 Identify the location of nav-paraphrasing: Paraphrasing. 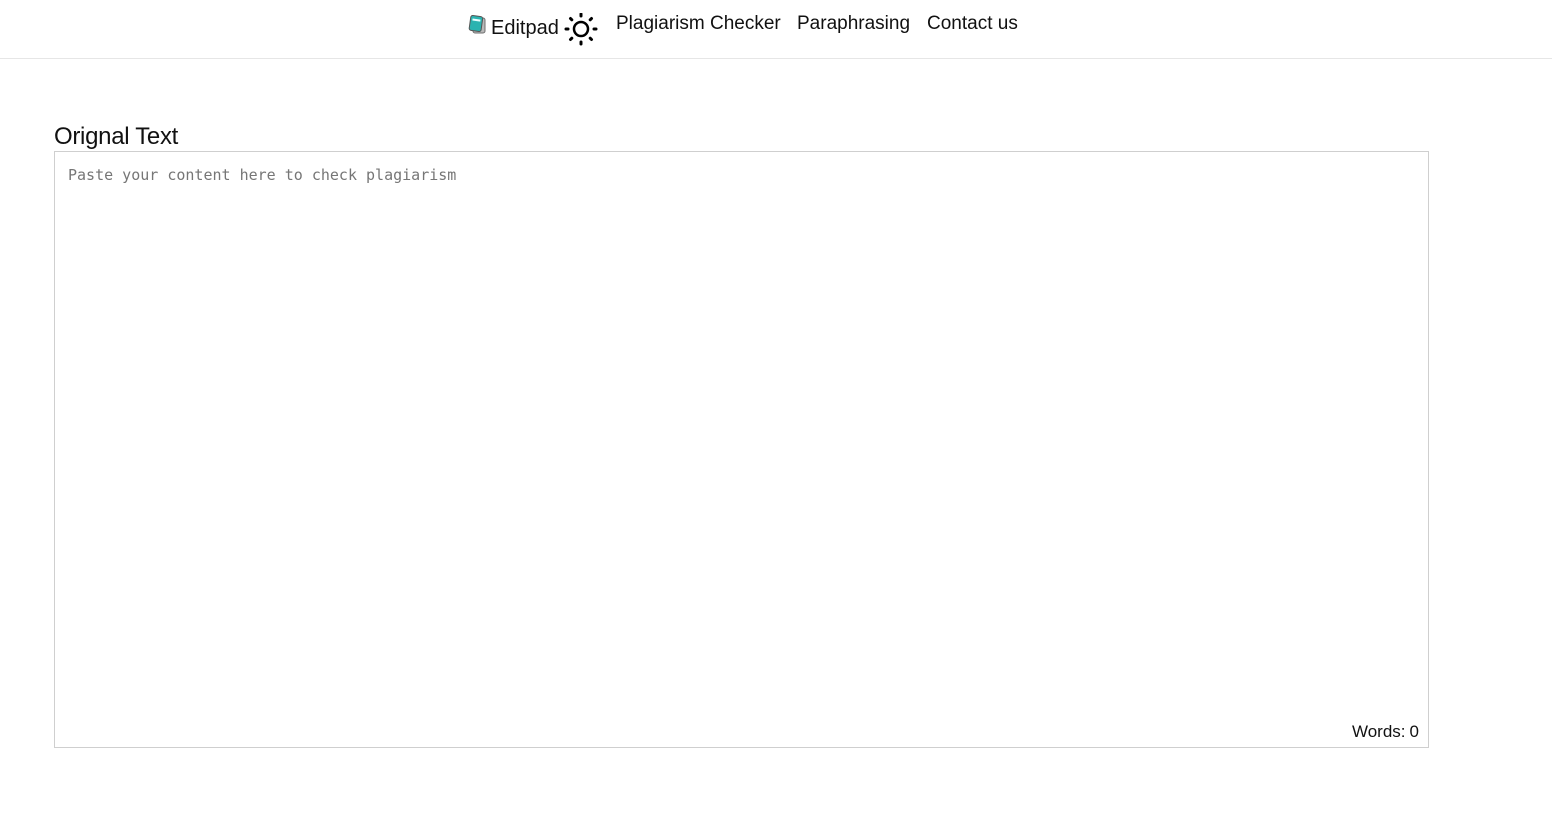
(853, 24).